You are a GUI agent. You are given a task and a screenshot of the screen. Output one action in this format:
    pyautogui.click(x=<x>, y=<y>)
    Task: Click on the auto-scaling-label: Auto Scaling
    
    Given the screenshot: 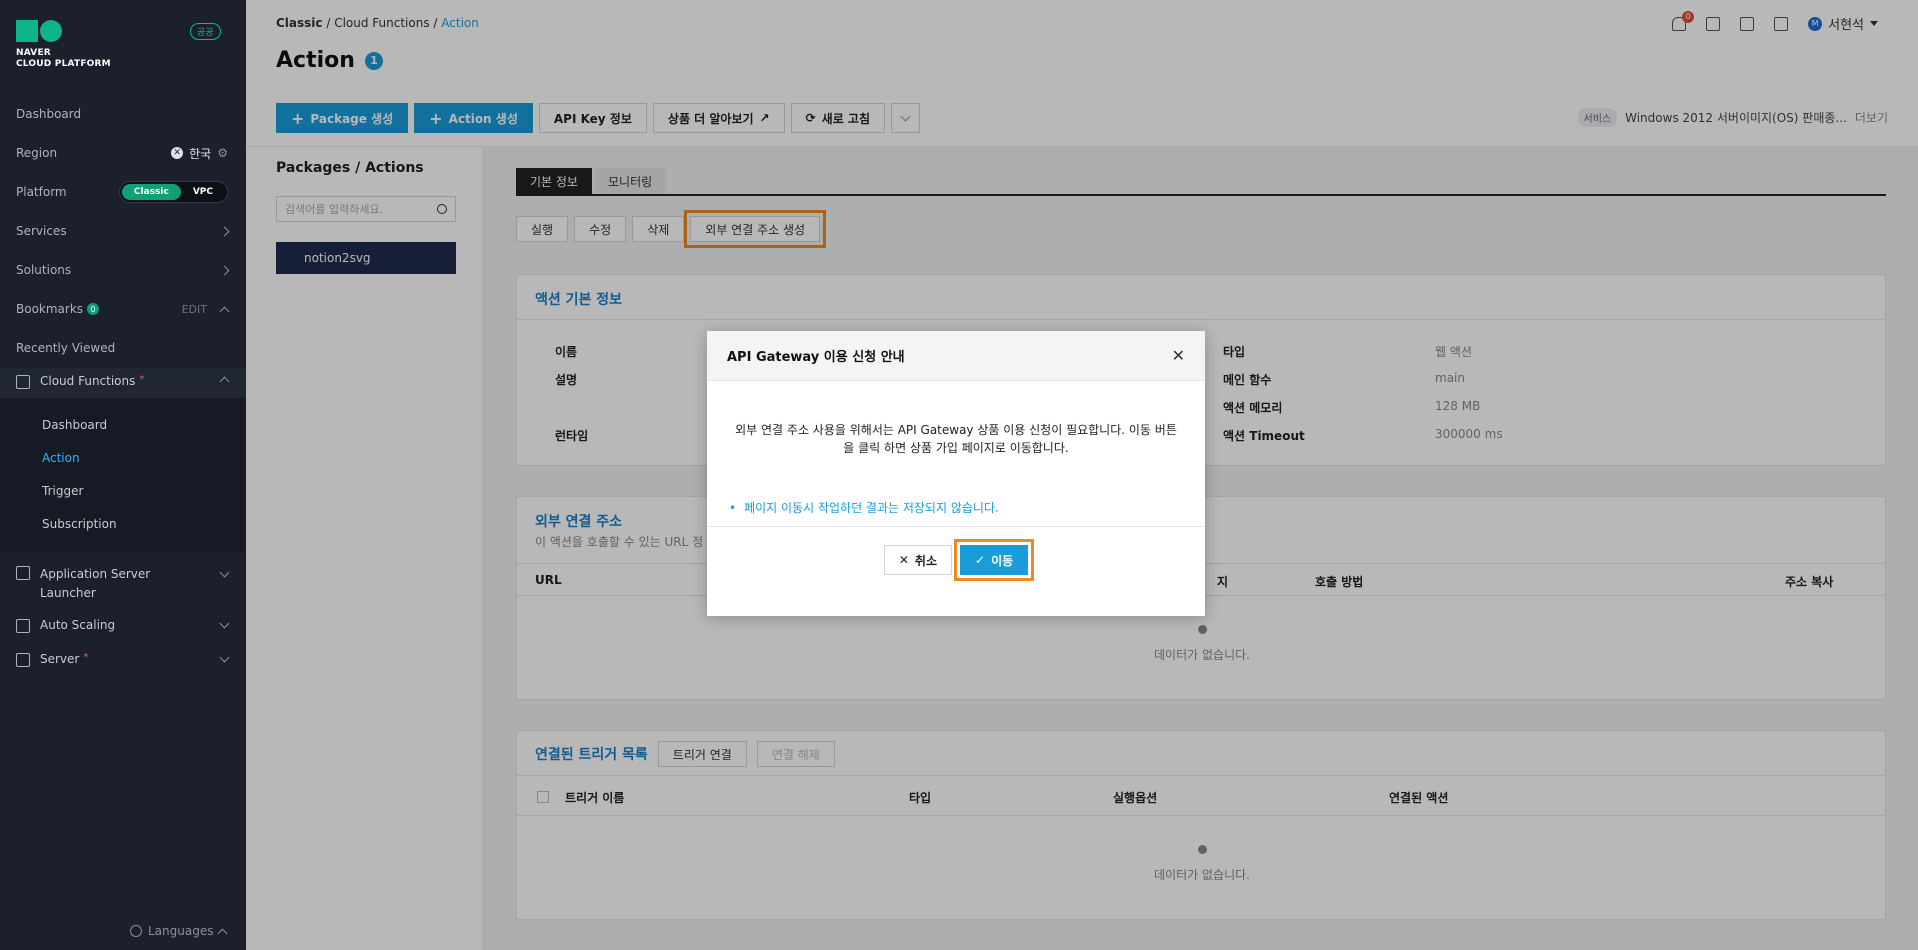 What is the action you would take?
    pyautogui.click(x=78, y=625)
    